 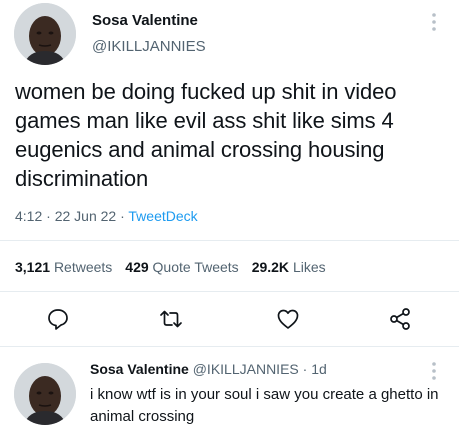 I want to click on heart-icon, so click(x=288, y=319).